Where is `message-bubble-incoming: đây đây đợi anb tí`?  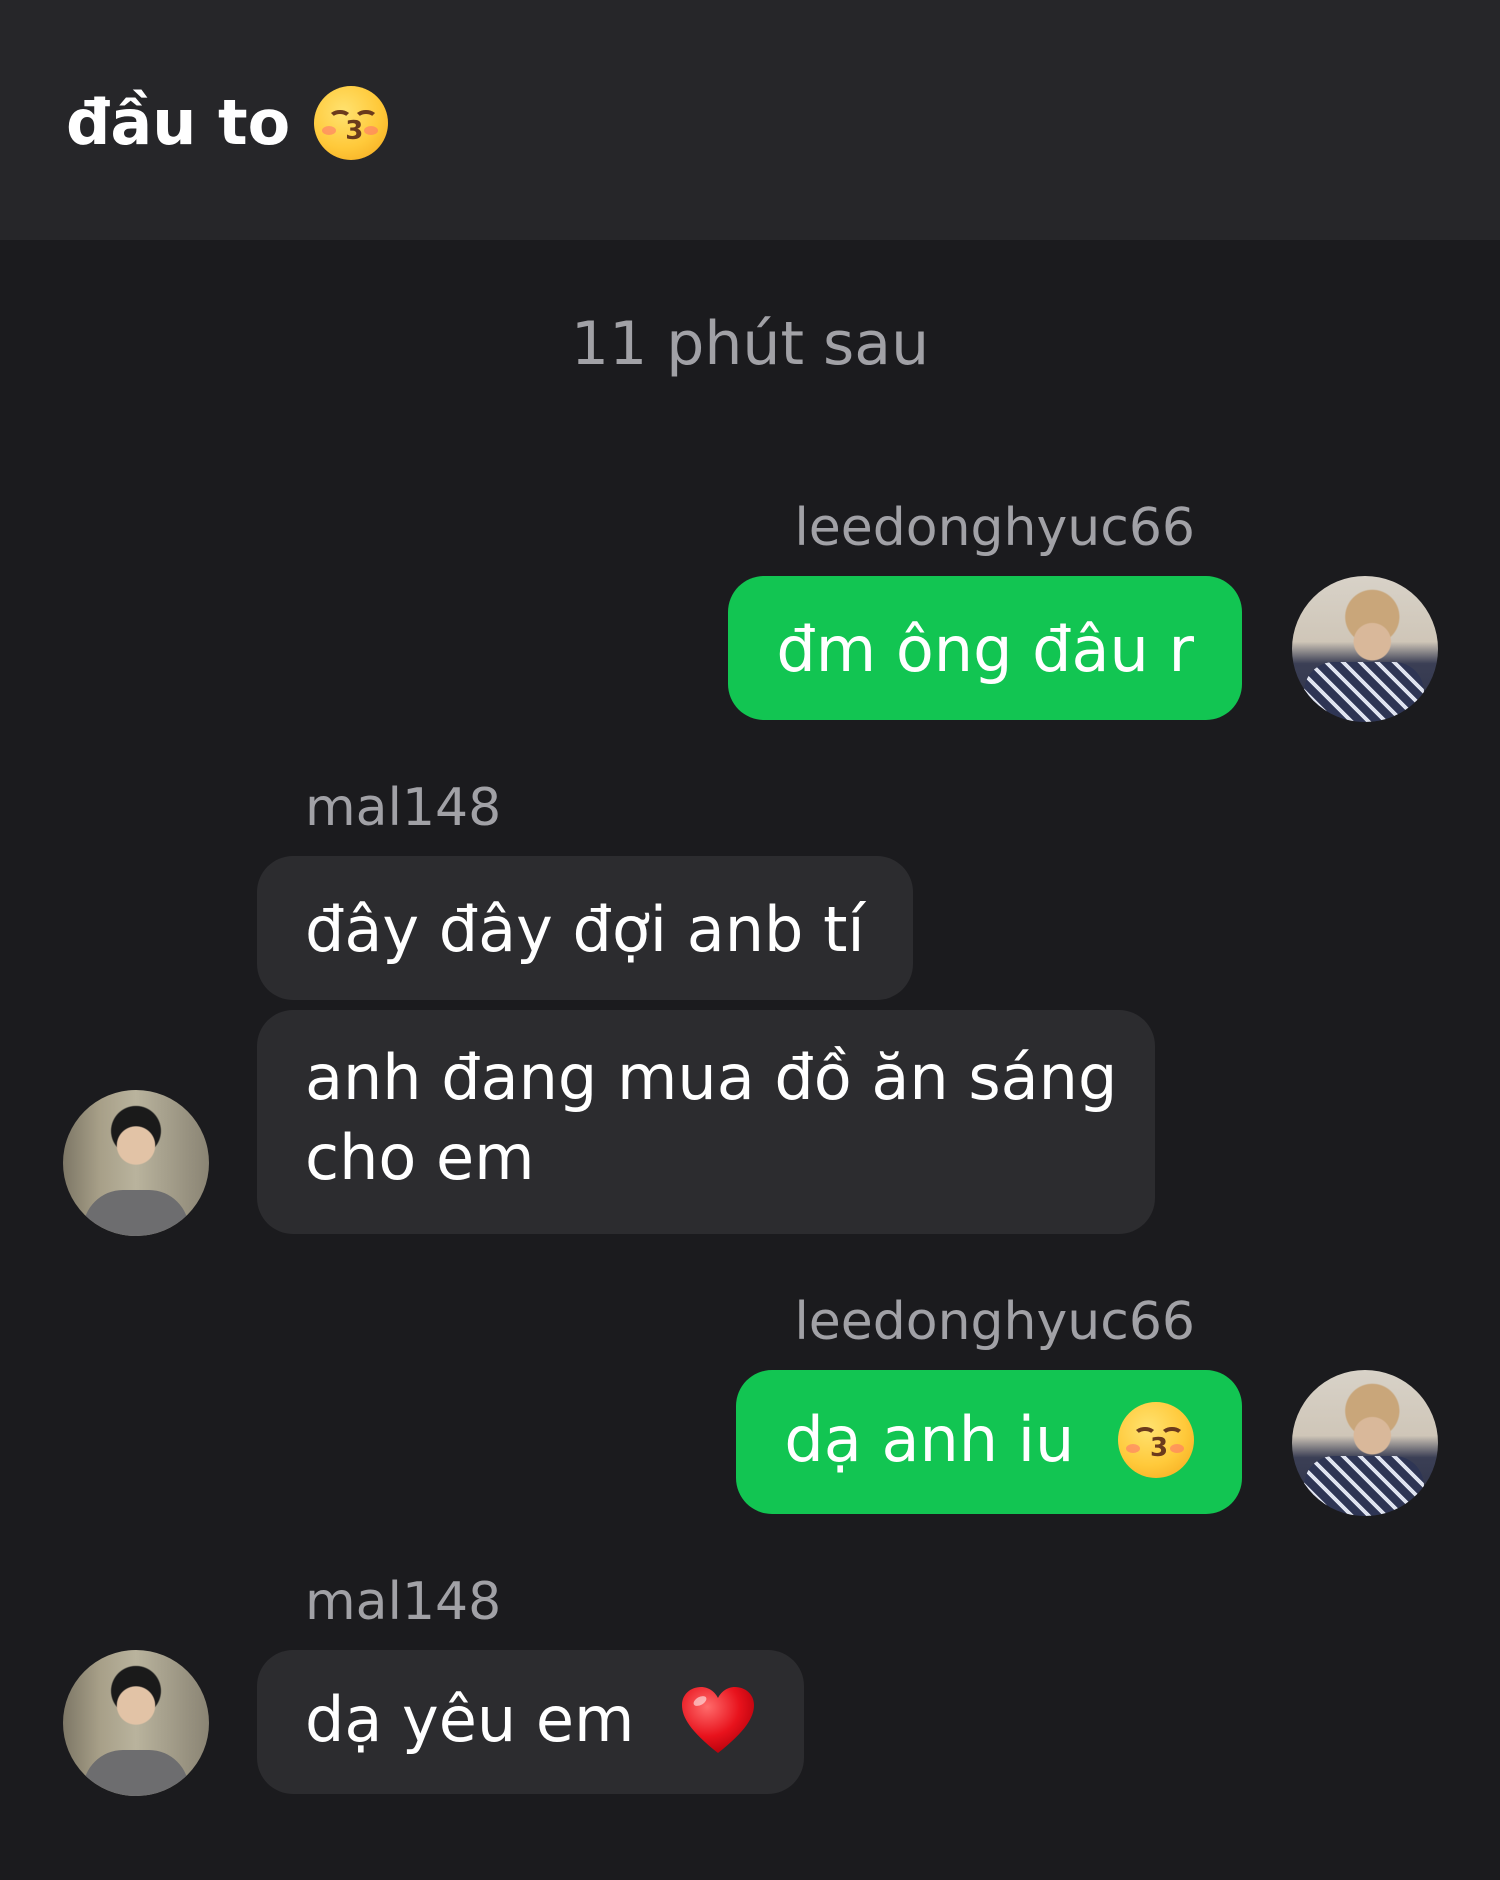 message-bubble-incoming: đây đây đợi anb tí is located at coordinates (585, 928).